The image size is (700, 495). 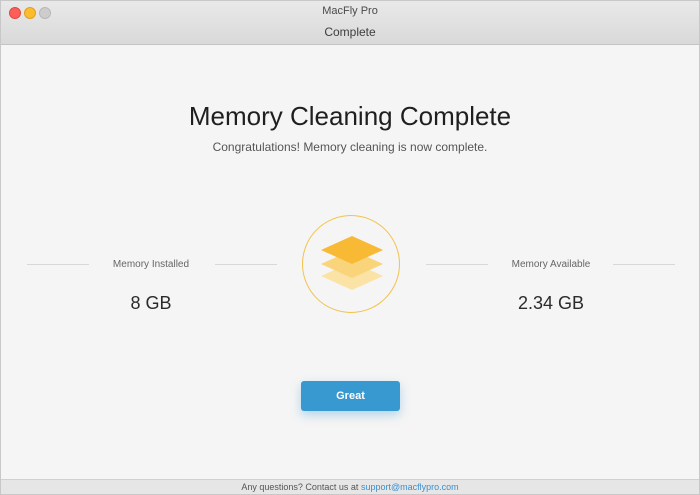 What do you see at coordinates (350, 396) in the screenshot?
I see `great-button: Great` at bounding box center [350, 396].